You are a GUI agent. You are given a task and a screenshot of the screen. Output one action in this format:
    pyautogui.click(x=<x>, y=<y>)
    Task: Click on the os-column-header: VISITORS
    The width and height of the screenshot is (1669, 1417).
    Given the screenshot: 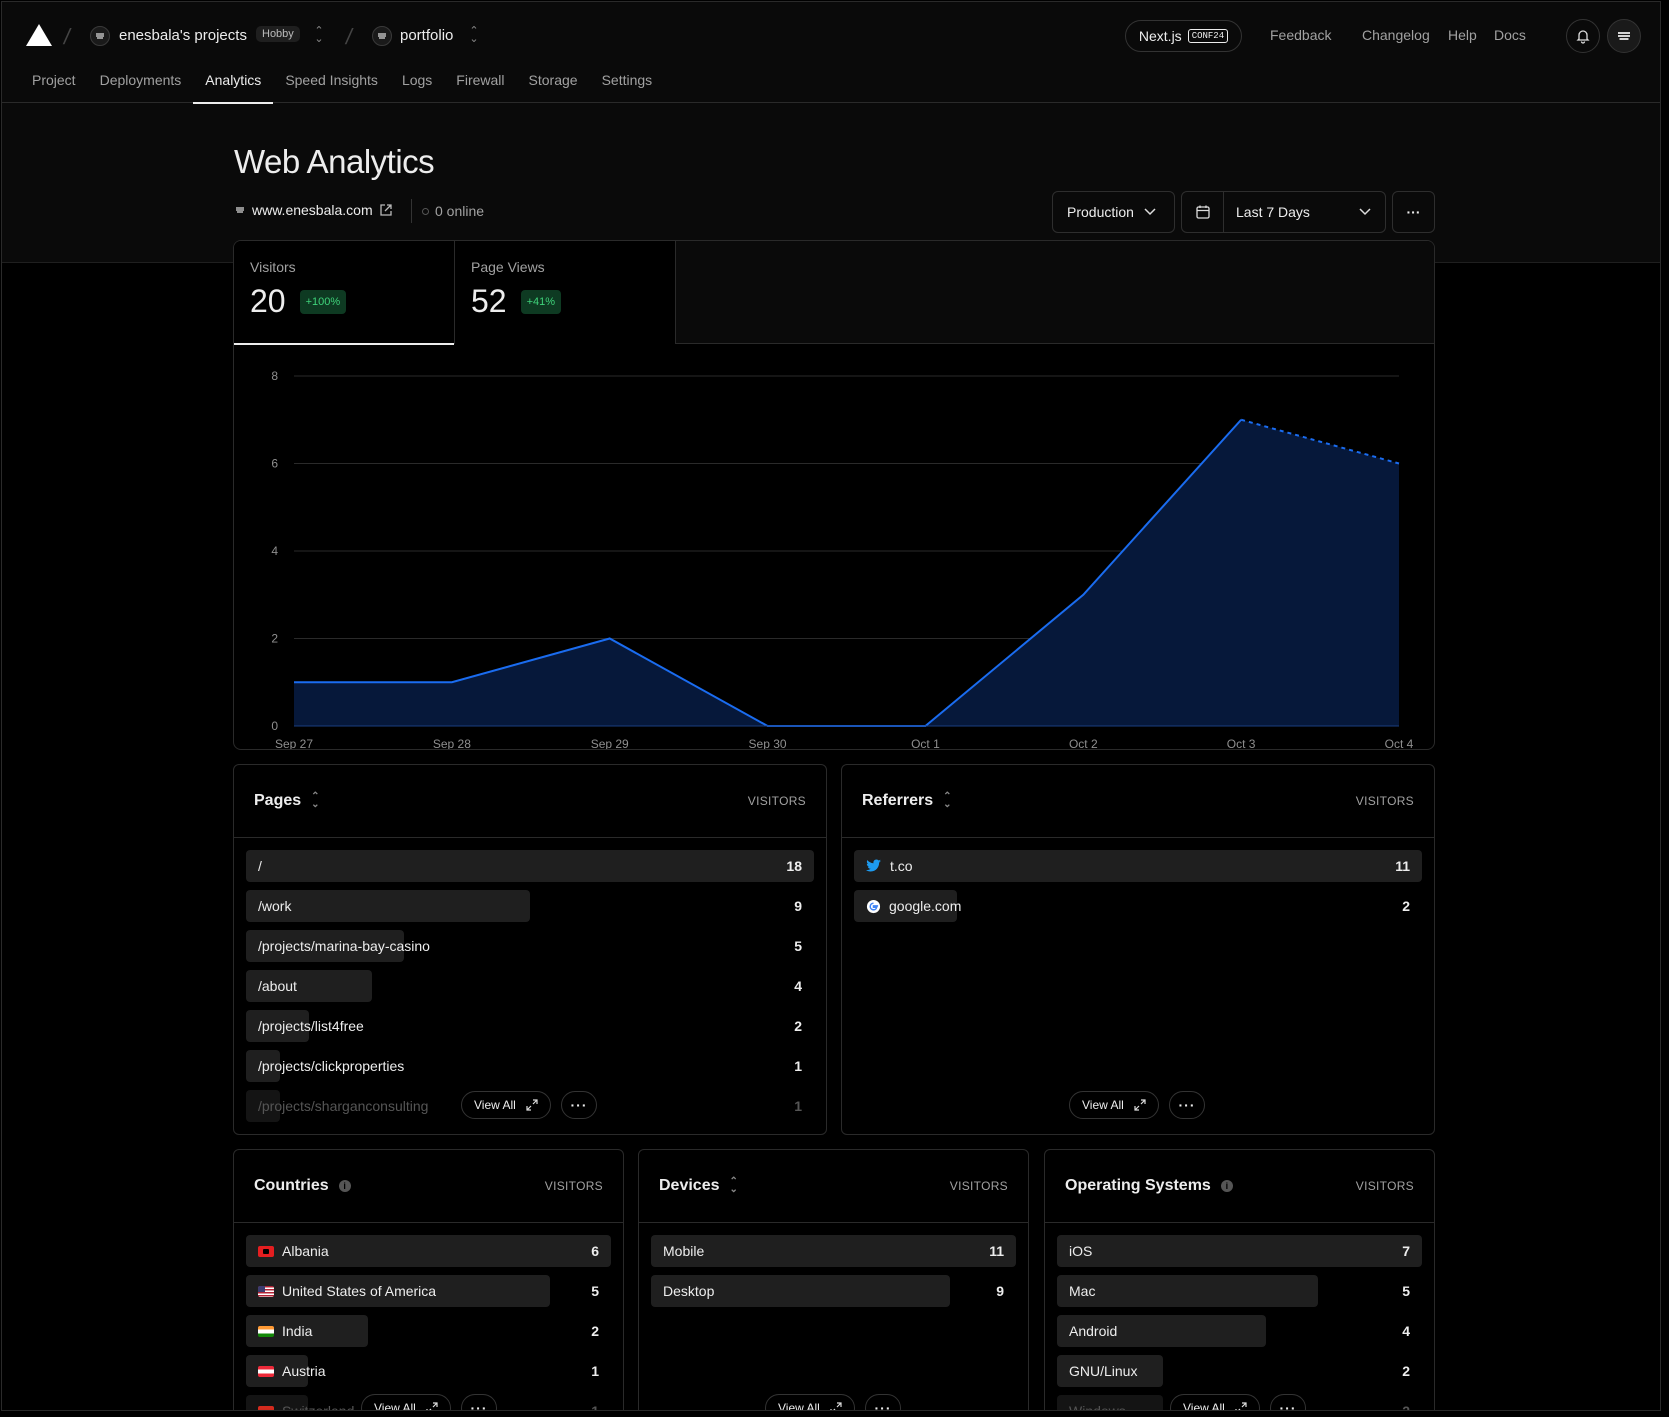 What is the action you would take?
    pyautogui.click(x=1384, y=1186)
    